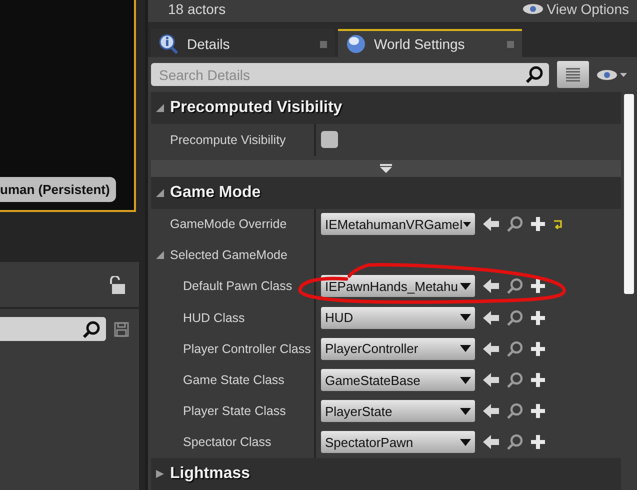 Image resolution: width=637 pixels, height=490 pixels. What do you see at coordinates (233, 380) in the screenshot?
I see `property-label: Game State Class` at bounding box center [233, 380].